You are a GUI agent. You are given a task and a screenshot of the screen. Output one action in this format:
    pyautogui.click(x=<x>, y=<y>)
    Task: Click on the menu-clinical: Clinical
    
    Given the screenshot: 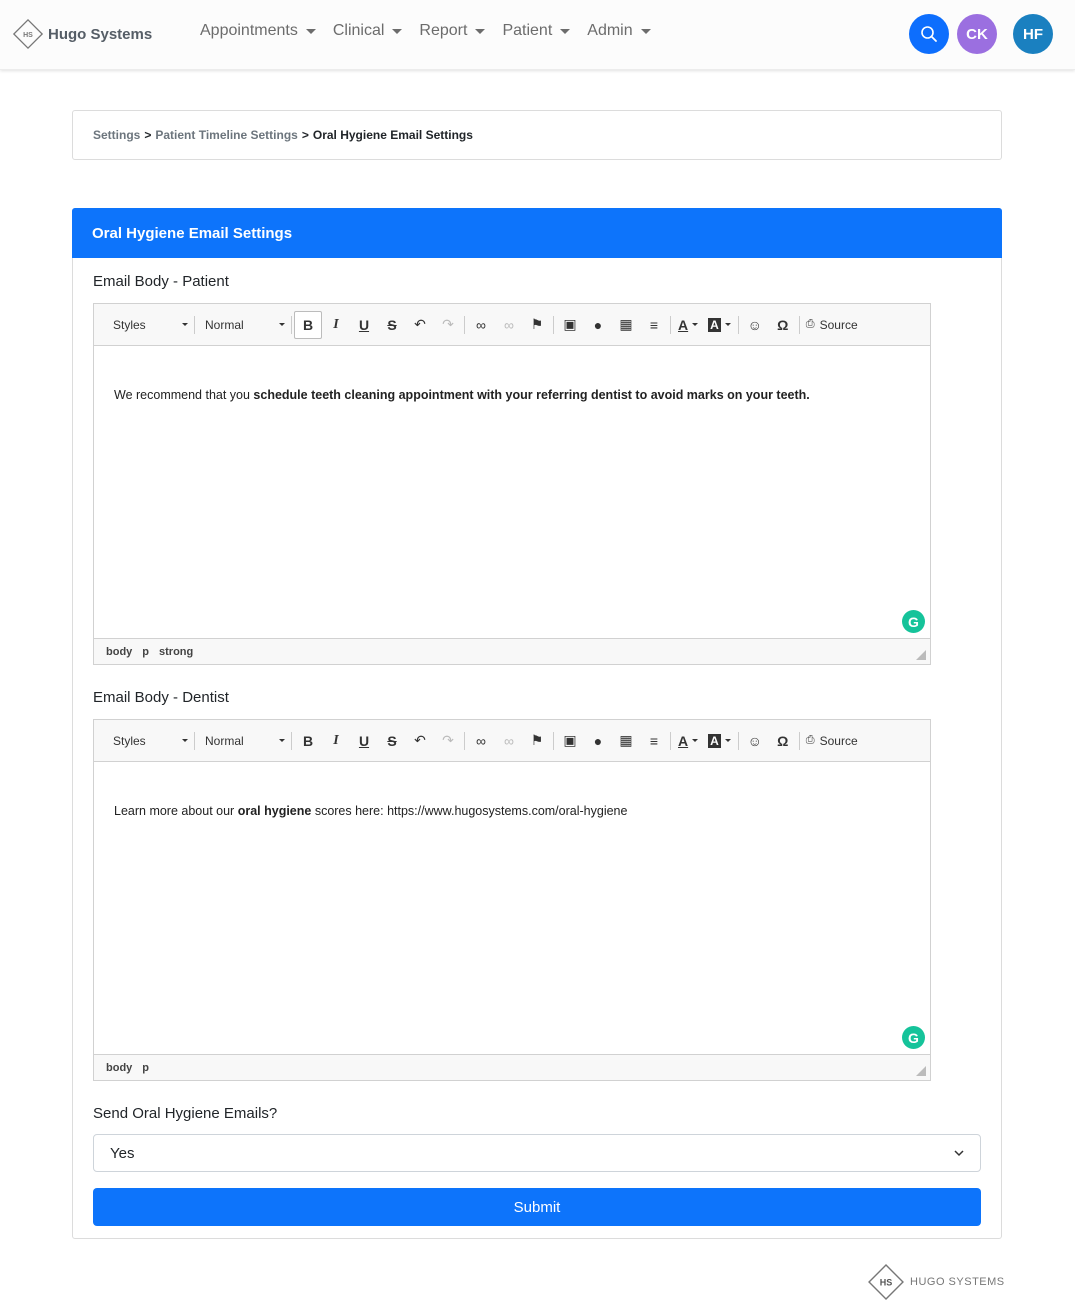 What is the action you would take?
    pyautogui.click(x=368, y=31)
    